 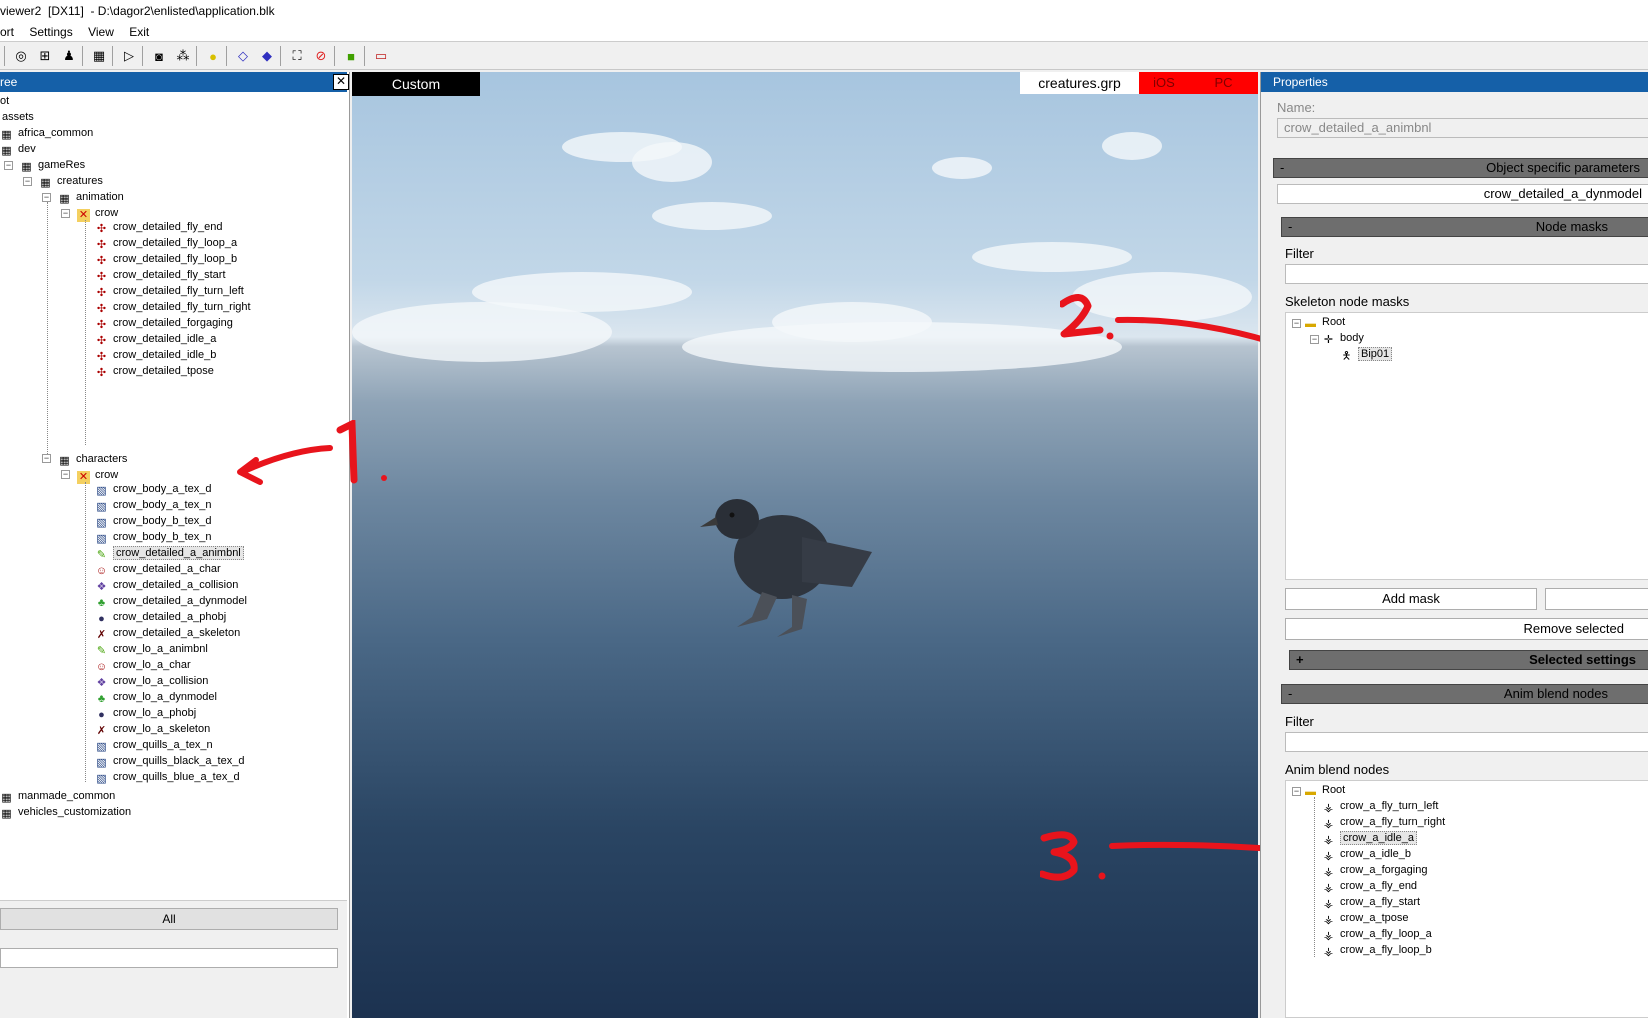 What do you see at coordinates (21, 56) in the screenshot?
I see `camera-orbit-icon: ◎` at bounding box center [21, 56].